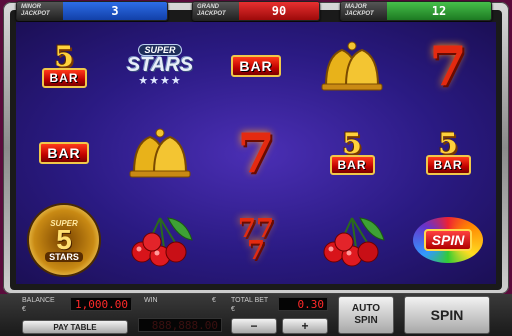 The image size is (512, 336). I want to click on minor-jackpot: MINOR JACKPOT 3, so click(92, 11).